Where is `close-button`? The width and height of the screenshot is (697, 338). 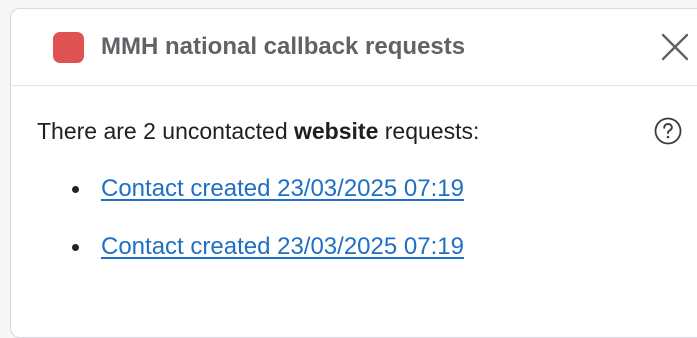
close-button is located at coordinates (675, 47).